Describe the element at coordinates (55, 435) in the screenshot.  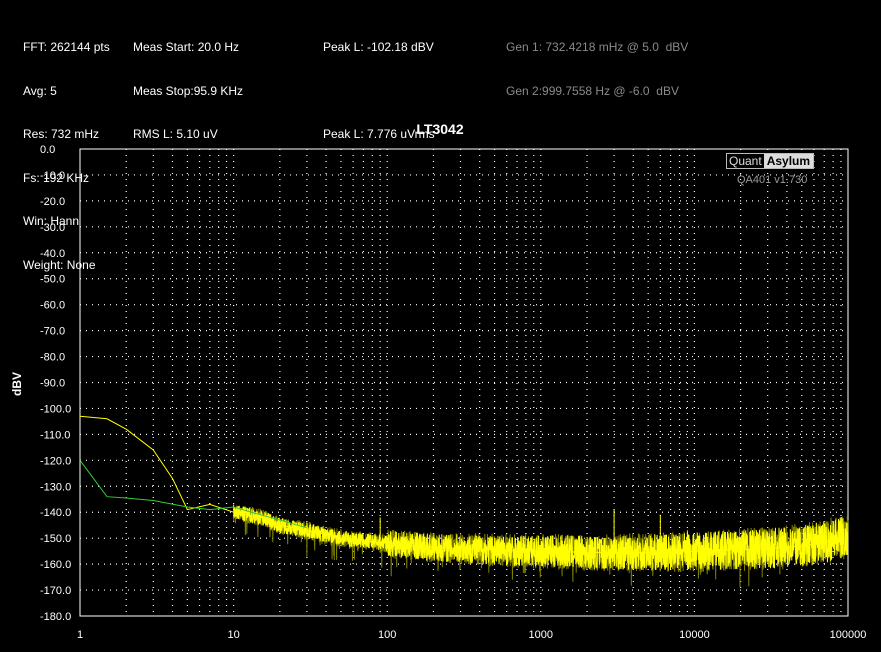
I see `y-tick-label: -110.0` at that location.